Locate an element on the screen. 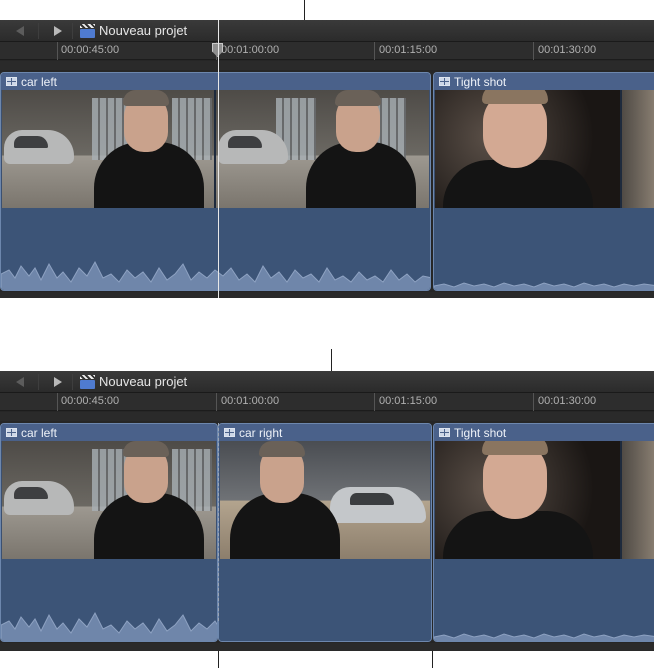  clip-name: car right is located at coordinates (261, 433).